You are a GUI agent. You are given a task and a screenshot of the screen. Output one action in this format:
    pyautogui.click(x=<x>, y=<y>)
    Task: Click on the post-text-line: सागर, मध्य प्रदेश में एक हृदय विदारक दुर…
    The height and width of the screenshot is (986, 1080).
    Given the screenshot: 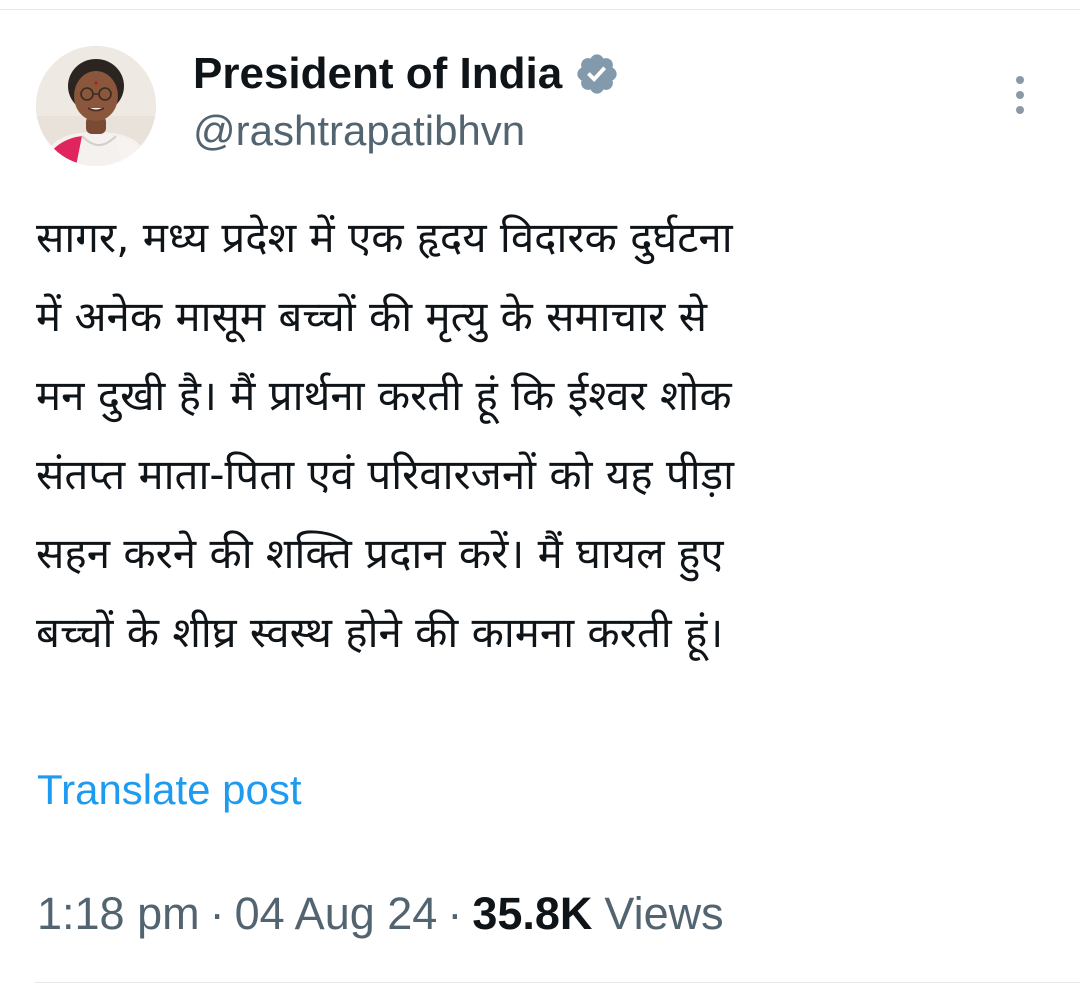 What is the action you would take?
    pyautogui.click(x=384, y=237)
    